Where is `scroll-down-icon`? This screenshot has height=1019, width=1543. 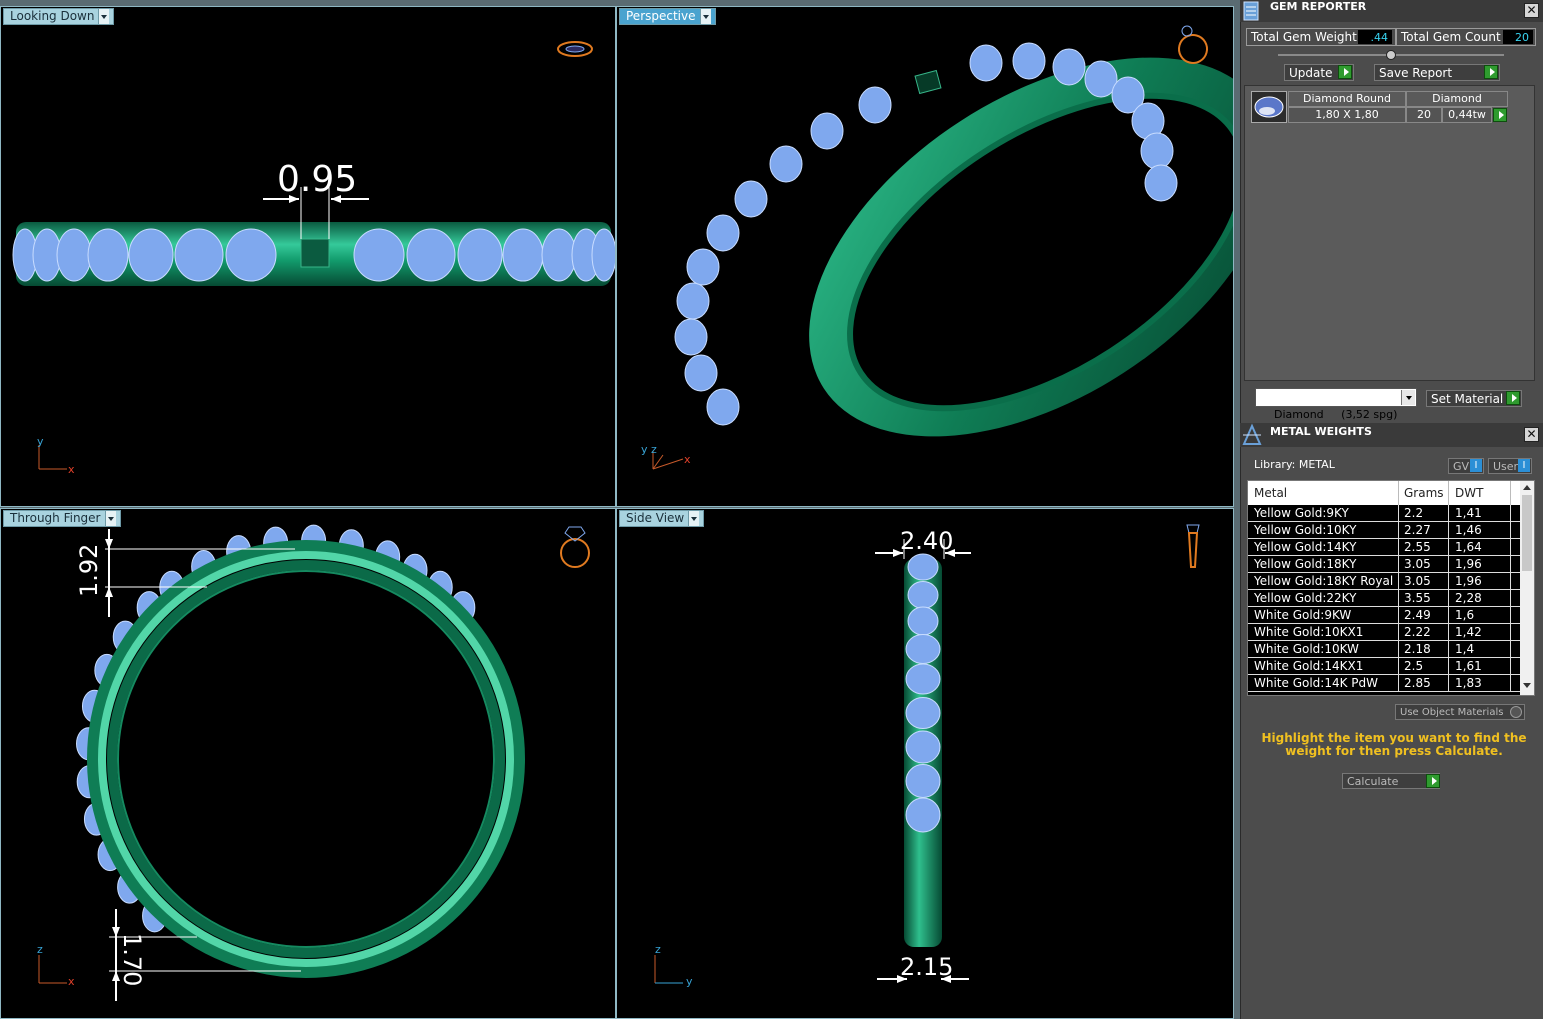
scroll-down-icon is located at coordinates (1527, 685).